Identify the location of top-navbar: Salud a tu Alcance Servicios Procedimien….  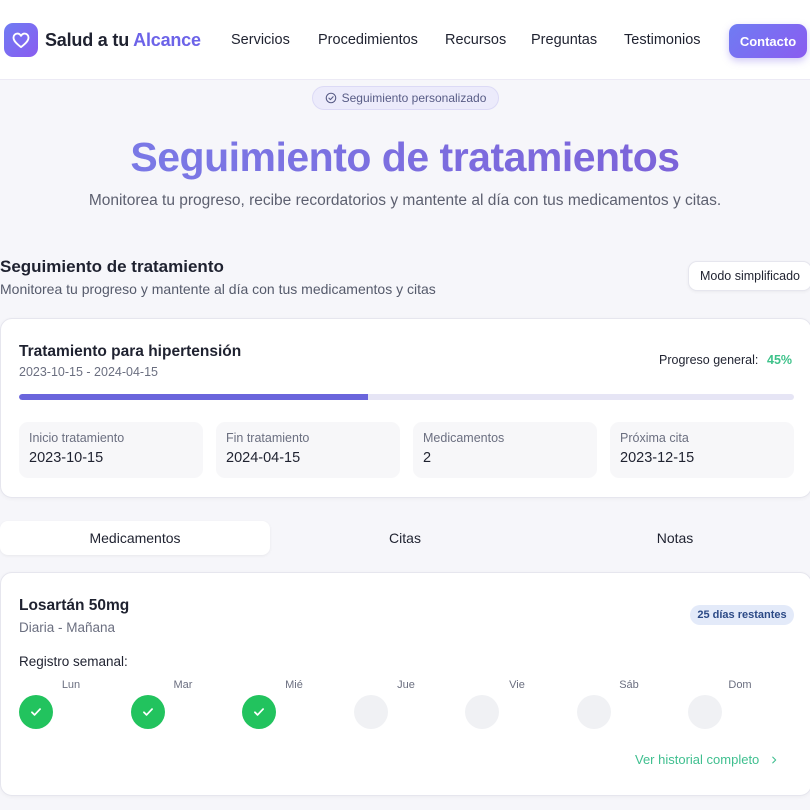
(405, 40).